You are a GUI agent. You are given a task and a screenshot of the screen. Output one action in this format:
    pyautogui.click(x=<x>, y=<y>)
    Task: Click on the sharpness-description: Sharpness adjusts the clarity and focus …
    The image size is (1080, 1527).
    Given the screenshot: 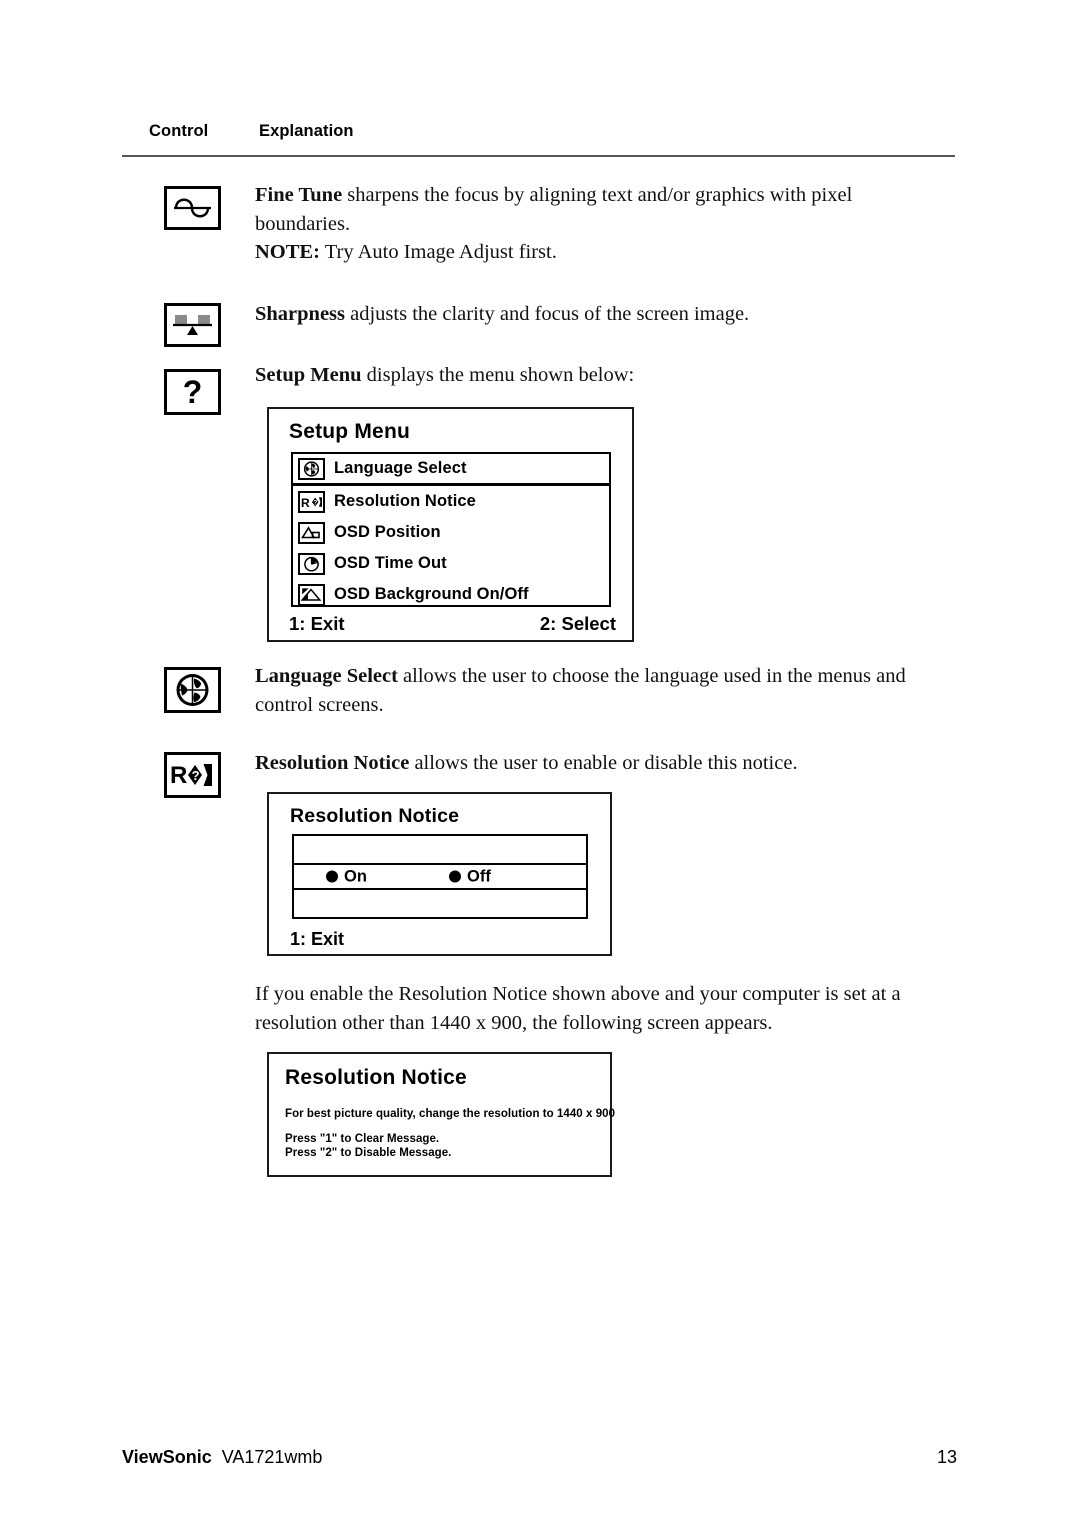 What is the action you would take?
    pyautogui.click(x=580, y=314)
    